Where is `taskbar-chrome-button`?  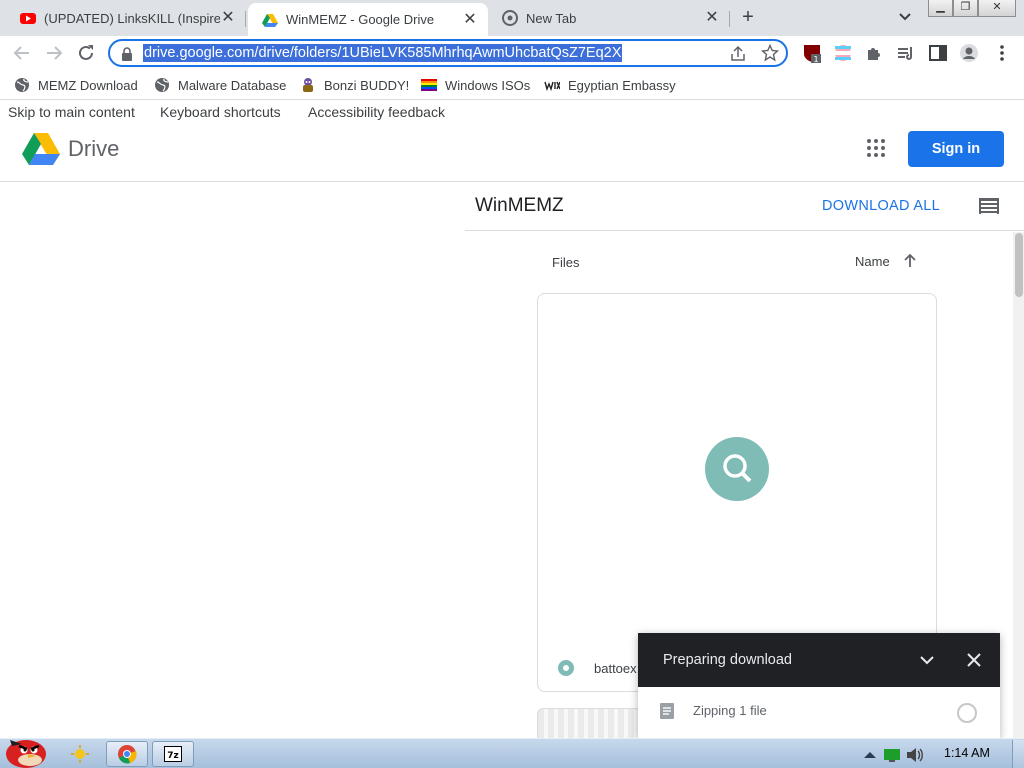
taskbar-chrome-button is located at coordinates (127, 754).